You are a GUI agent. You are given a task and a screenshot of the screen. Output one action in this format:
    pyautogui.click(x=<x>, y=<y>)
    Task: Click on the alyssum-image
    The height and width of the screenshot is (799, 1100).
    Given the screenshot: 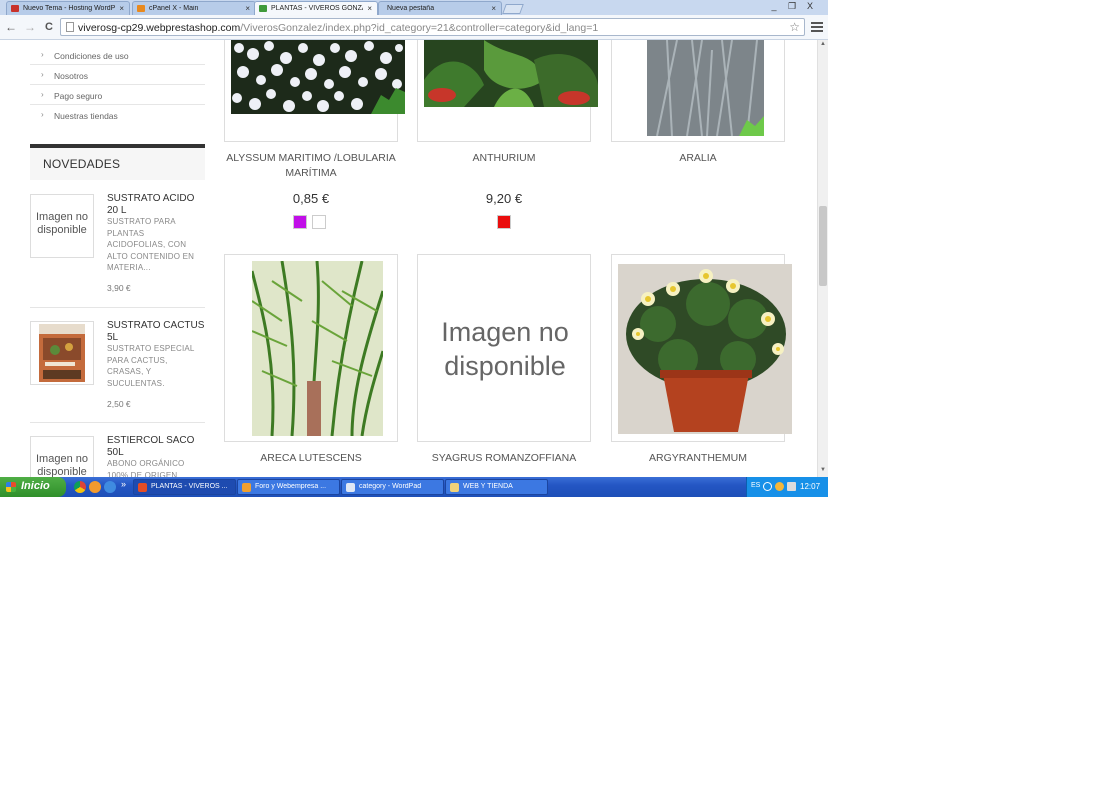 What is the action you would take?
    pyautogui.click(x=318, y=77)
    